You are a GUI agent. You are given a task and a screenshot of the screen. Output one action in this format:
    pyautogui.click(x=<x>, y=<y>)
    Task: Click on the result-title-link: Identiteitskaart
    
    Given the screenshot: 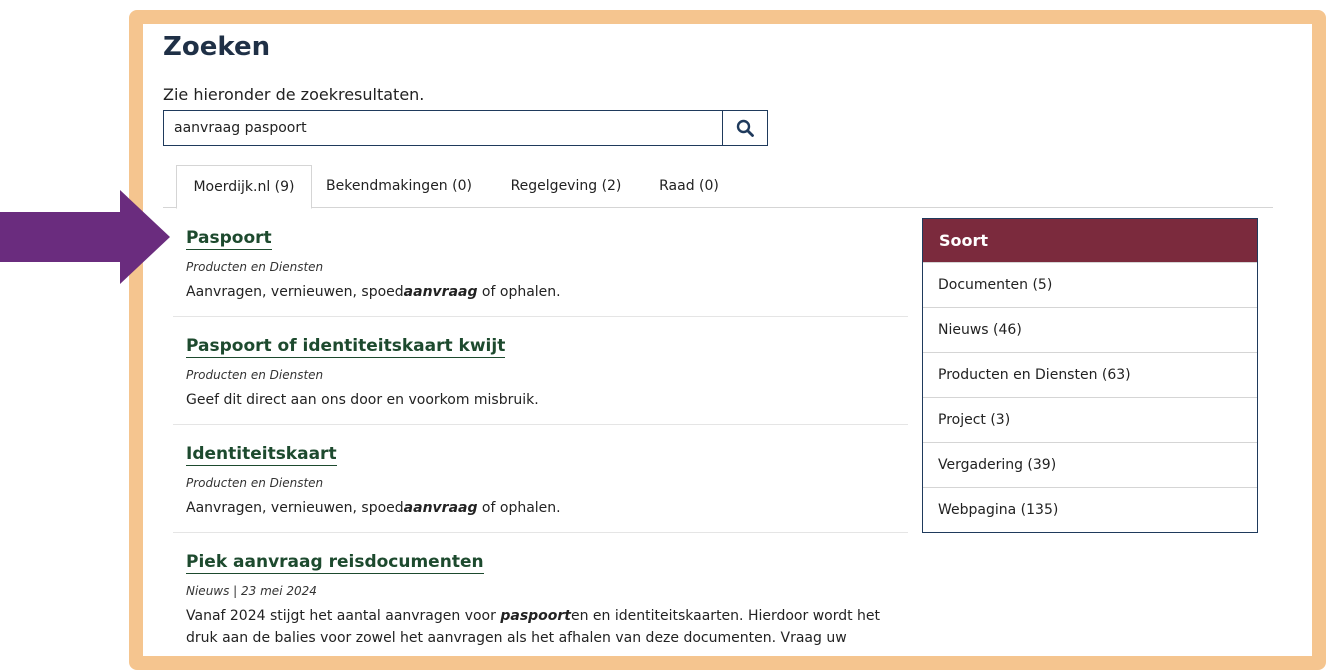 What is the action you would take?
    pyautogui.click(x=261, y=455)
    